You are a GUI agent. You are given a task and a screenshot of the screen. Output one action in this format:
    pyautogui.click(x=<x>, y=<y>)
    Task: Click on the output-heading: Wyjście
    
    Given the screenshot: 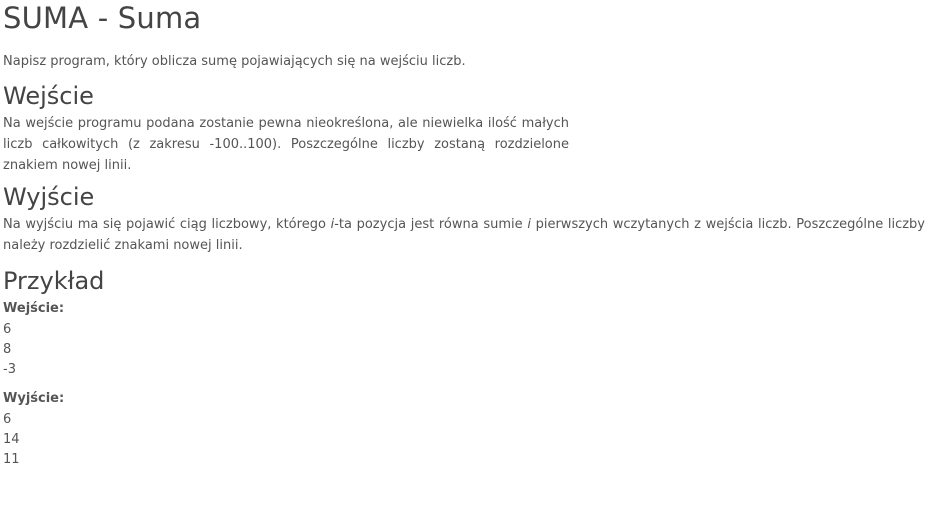 What is the action you would take?
    pyautogui.click(x=49, y=197)
    